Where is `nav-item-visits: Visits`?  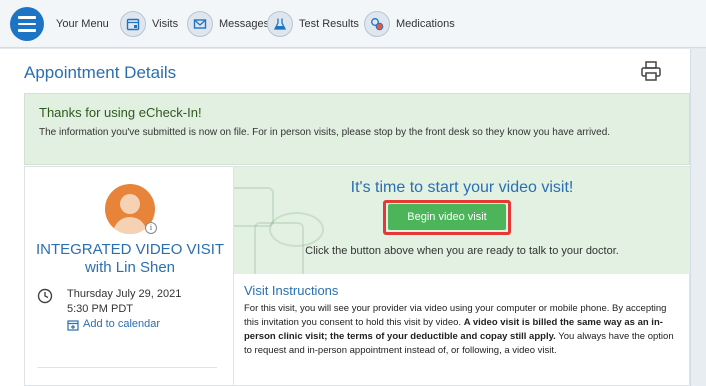
nav-item-visits: Visits is located at coordinates (149, 24).